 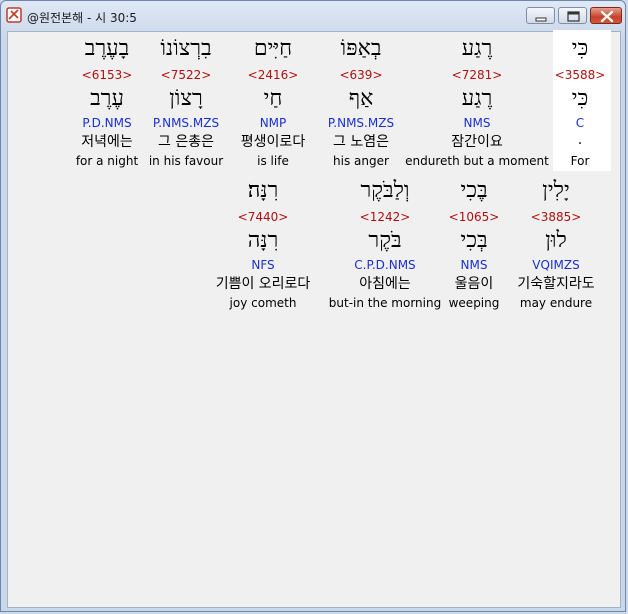 I want to click on korean-gloss: 그 은총은, so click(x=186, y=142).